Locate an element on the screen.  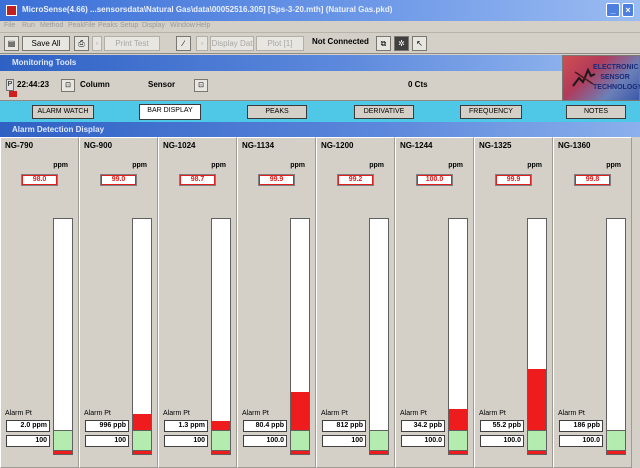
tab-peaks: PEAKS is located at coordinates (277, 112).